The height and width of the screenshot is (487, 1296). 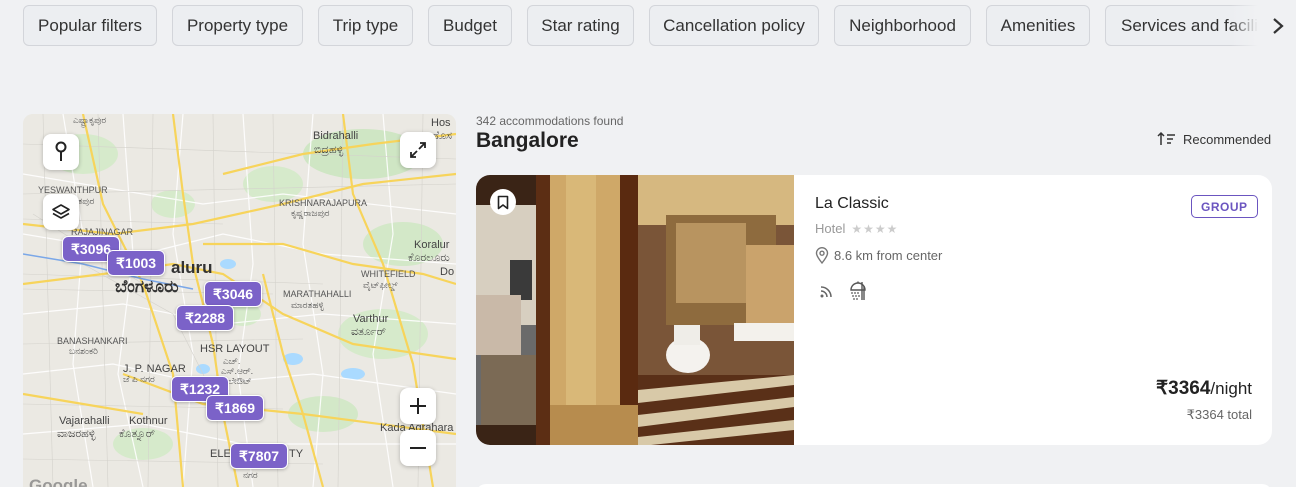 I want to click on map-label: Bidrahalli, so click(x=336, y=136).